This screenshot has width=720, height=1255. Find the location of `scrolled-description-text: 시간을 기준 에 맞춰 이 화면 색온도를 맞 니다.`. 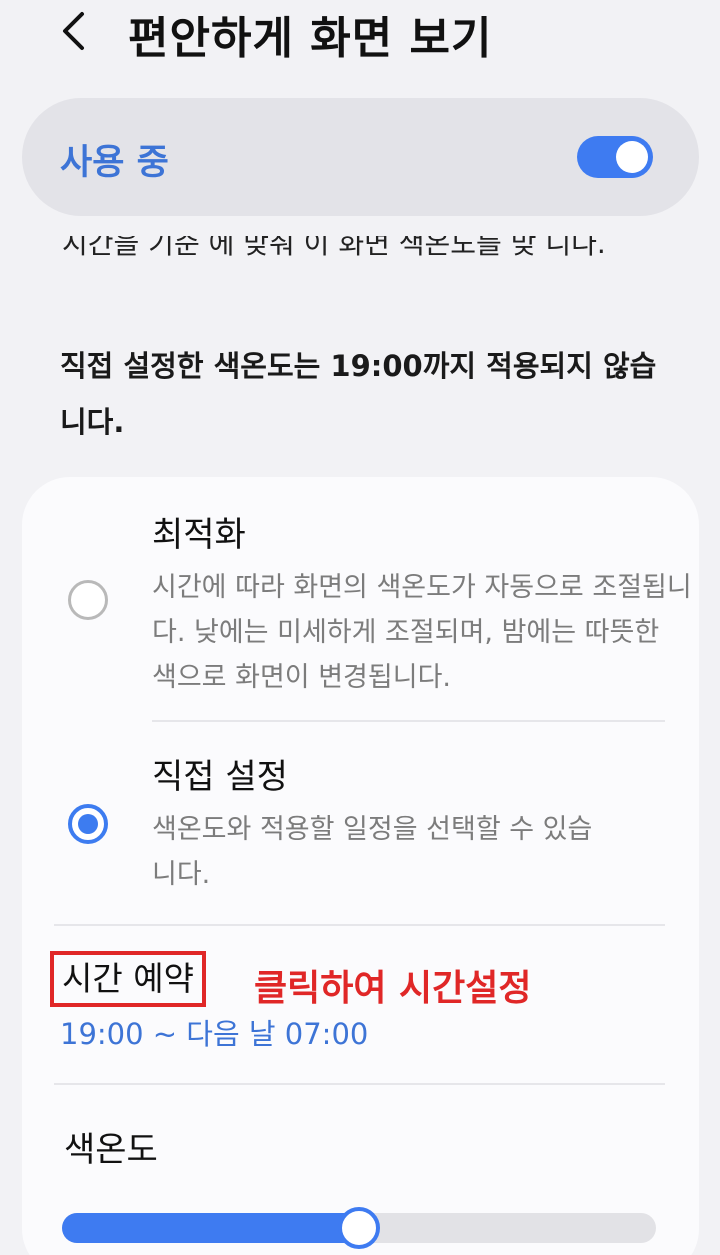

scrolled-description-text: 시간을 기준 에 맞춰 이 화면 색온도를 맞 니다. is located at coordinates (334, 248).